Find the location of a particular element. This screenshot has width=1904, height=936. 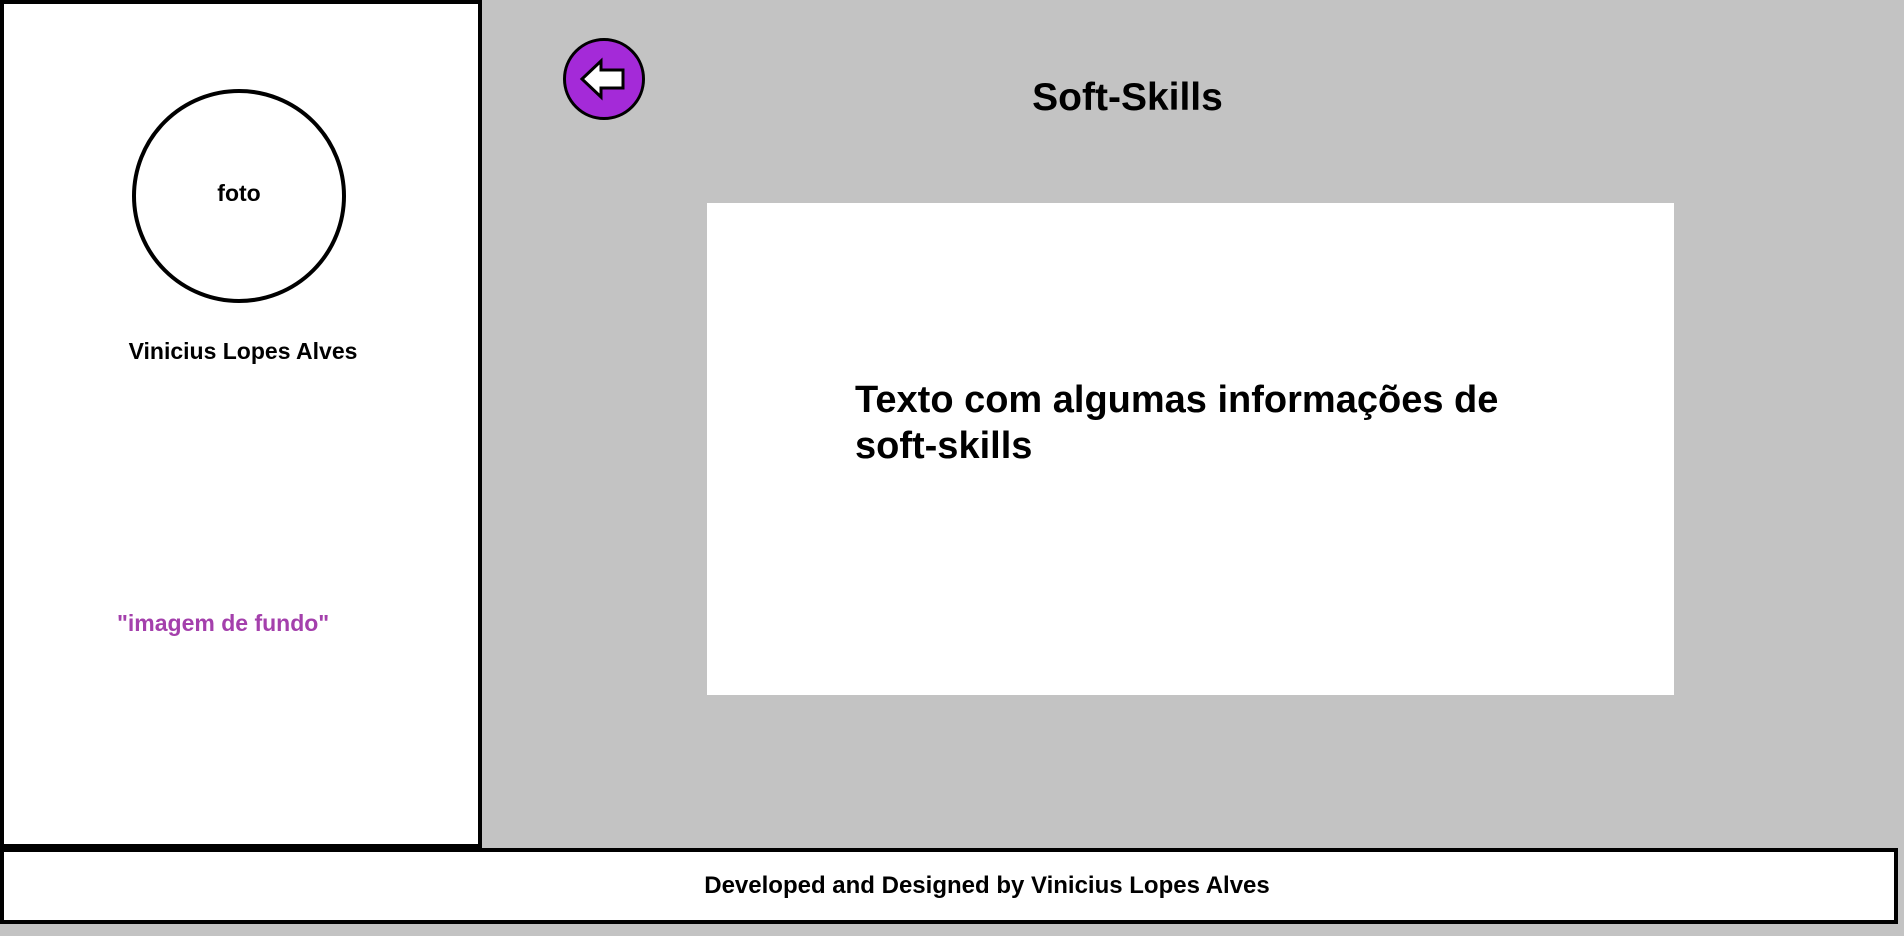

profile-photo-placeholder: foto is located at coordinates (239, 196).